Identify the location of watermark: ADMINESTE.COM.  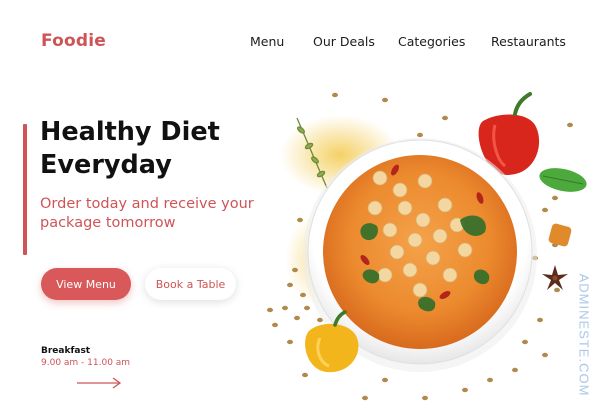
(584, 335).